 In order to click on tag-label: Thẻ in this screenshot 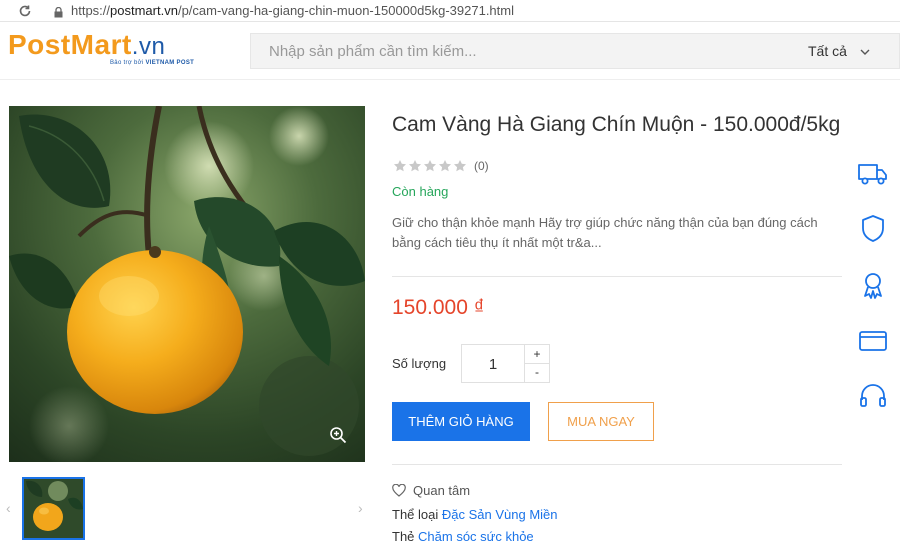, I will do `click(403, 536)`.